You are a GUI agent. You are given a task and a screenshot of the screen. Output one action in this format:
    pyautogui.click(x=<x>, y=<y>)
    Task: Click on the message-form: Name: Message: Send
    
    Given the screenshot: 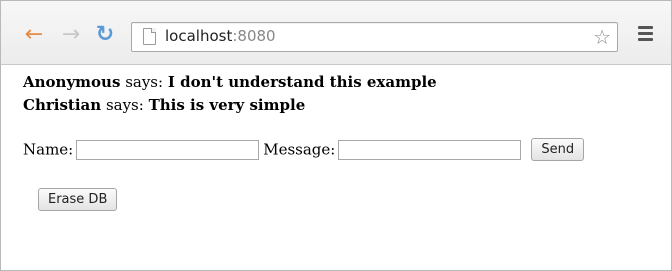 What is the action you would take?
    pyautogui.click(x=304, y=149)
    